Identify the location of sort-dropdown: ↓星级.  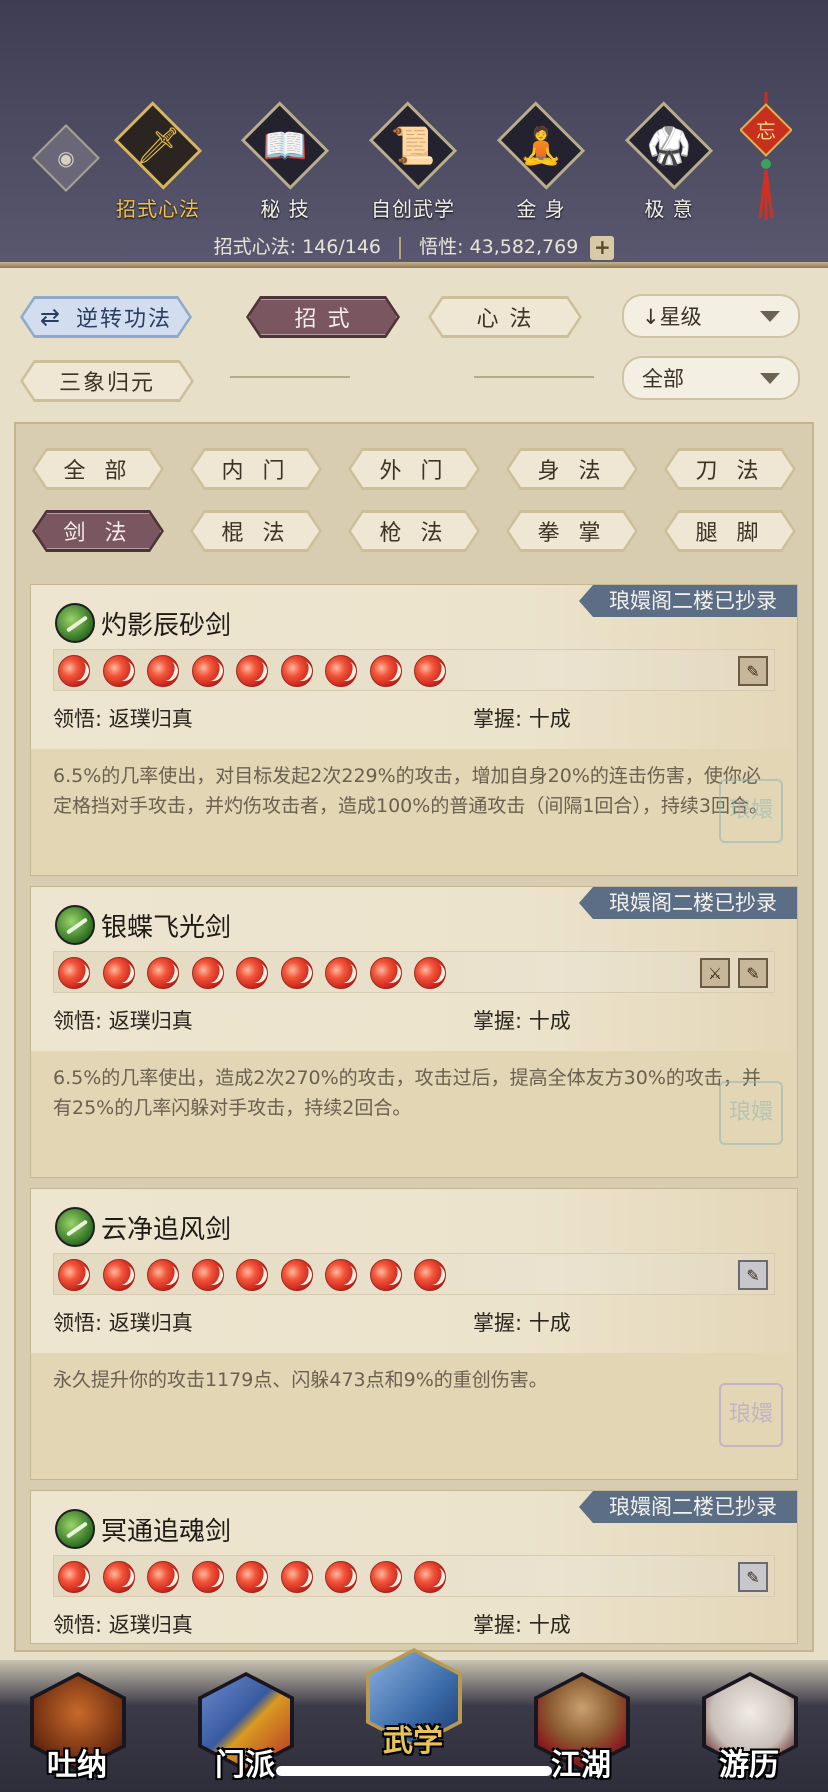
(711, 316).